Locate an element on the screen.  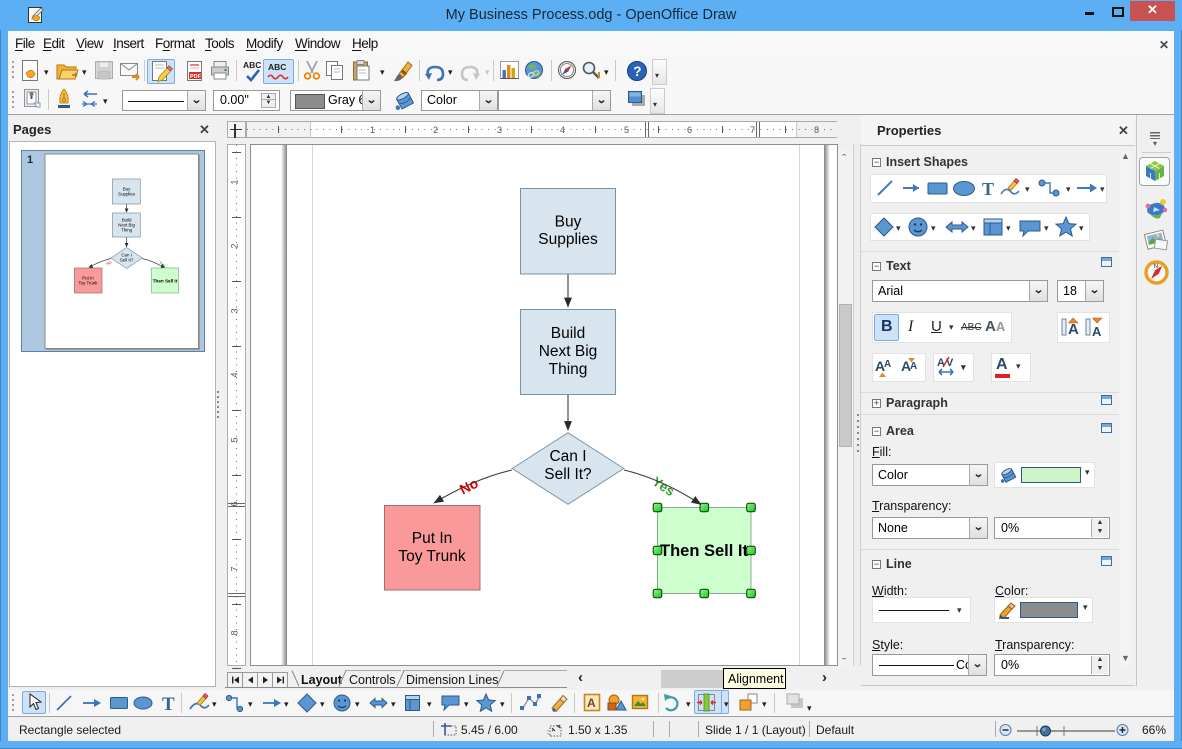
svg-text: Build is located at coordinates (568, 333).